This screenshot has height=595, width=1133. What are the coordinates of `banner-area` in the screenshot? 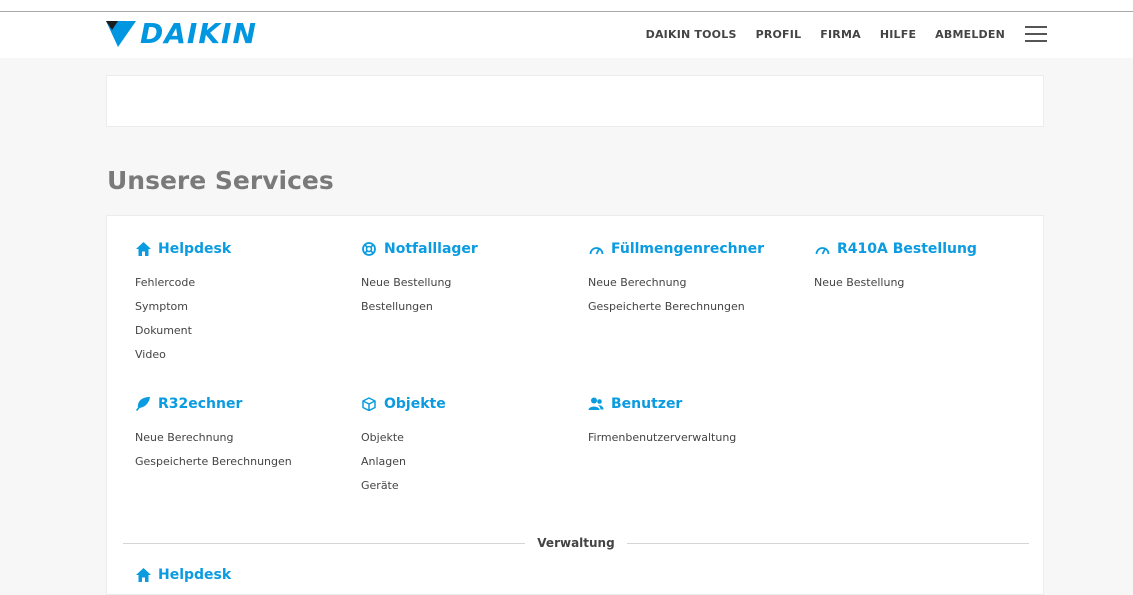 It's located at (575, 101).